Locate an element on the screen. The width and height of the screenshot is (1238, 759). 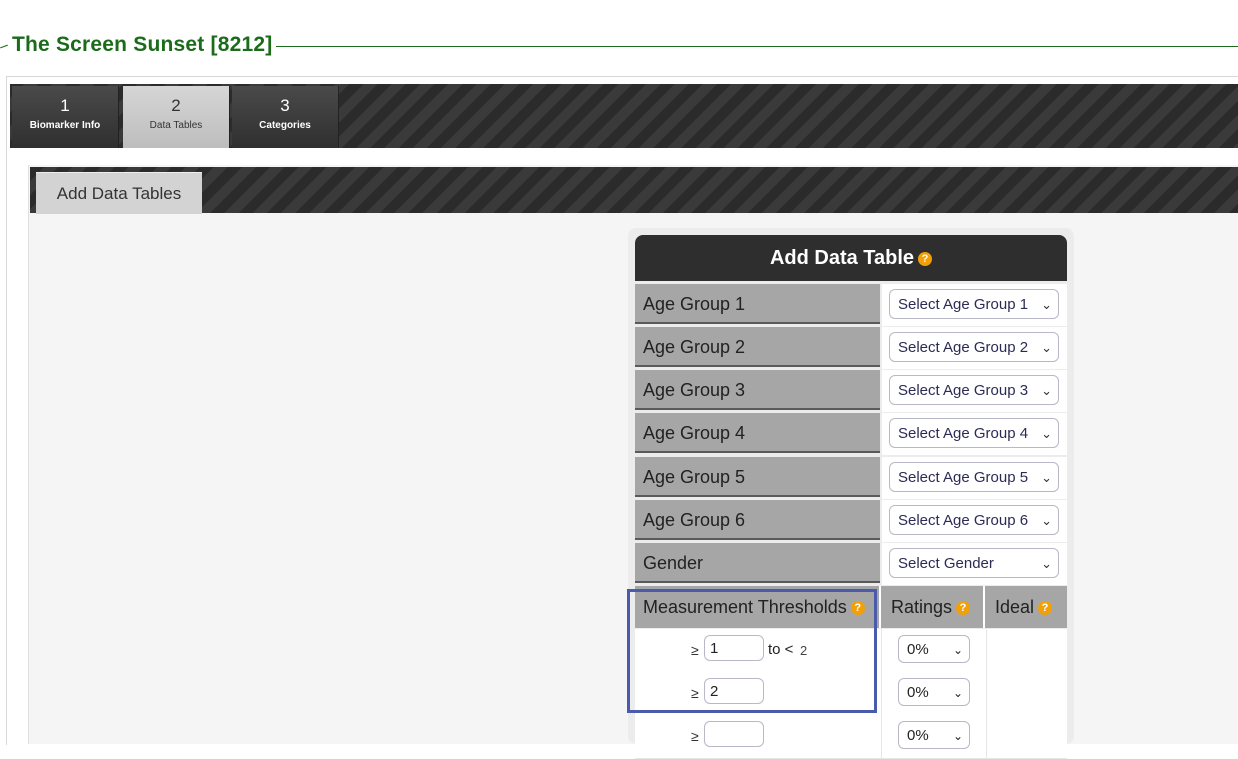
field-label: Age Group 4 is located at coordinates (757, 433).